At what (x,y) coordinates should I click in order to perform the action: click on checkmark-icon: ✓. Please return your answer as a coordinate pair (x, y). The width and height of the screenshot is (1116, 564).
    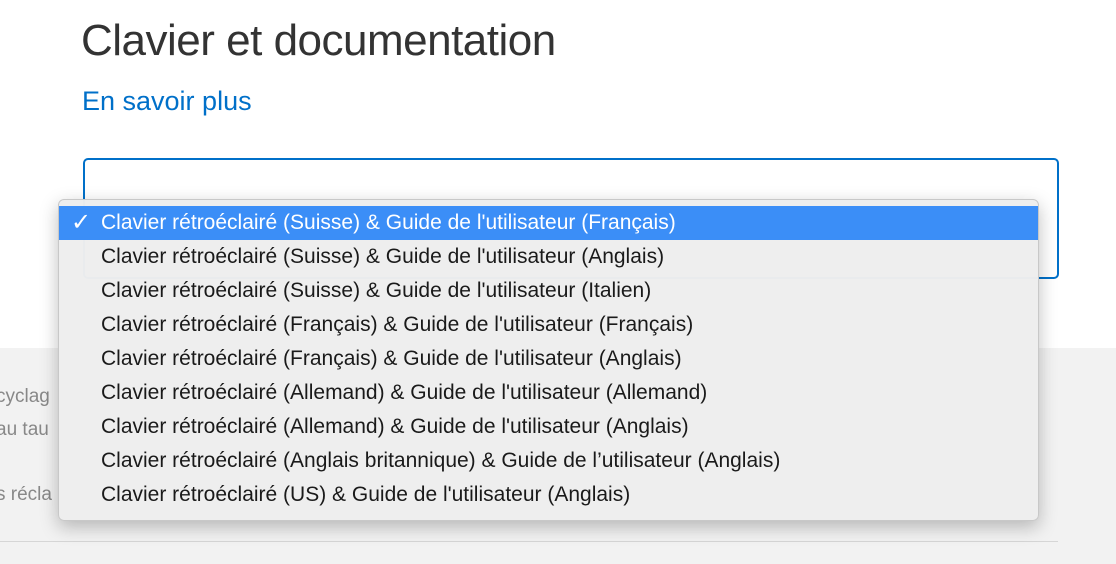
    Looking at the image, I should click on (81, 222).